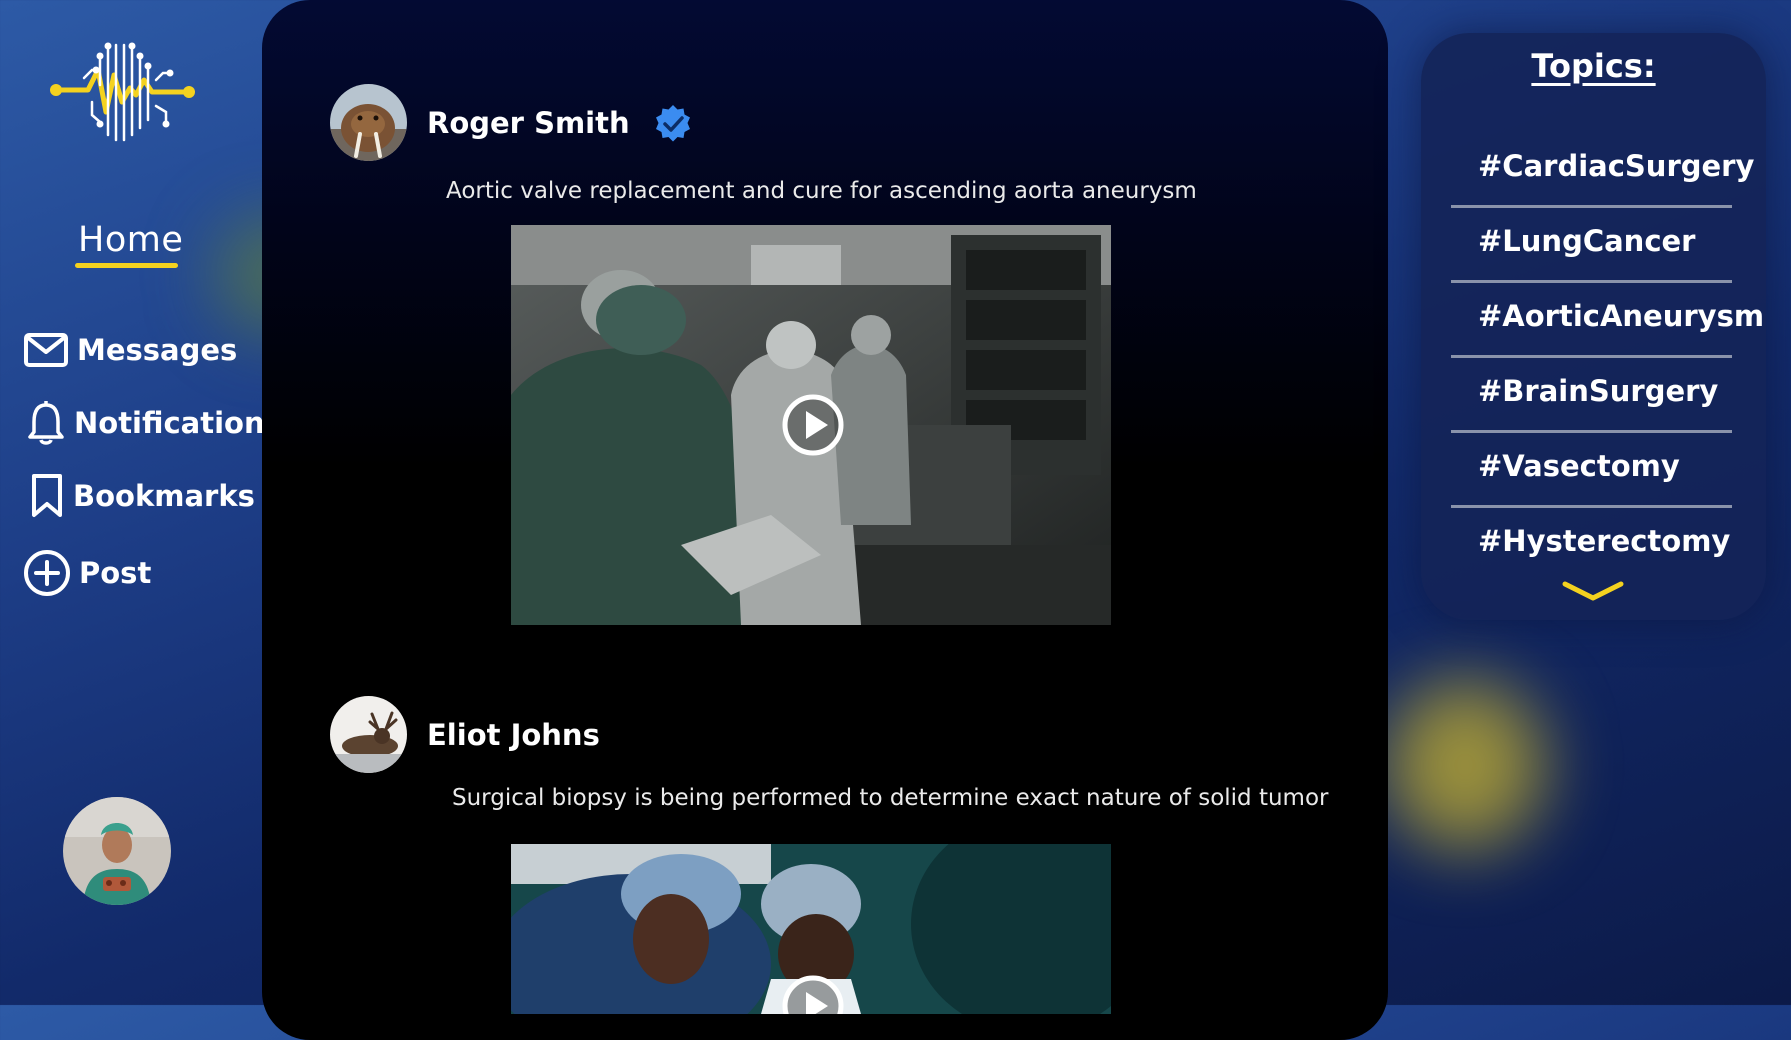  Describe the element at coordinates (1598, 391) in the screenshot. I see `topic-label: #BrainSurgery` at that location.